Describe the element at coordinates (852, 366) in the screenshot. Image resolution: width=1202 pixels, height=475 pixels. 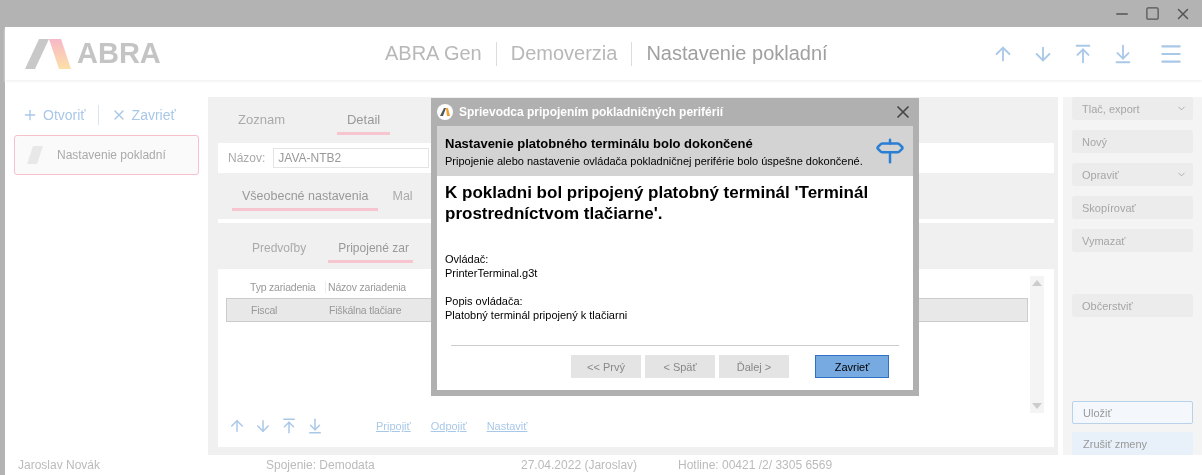
I see `wizard-button: Zavrieť` at that location.